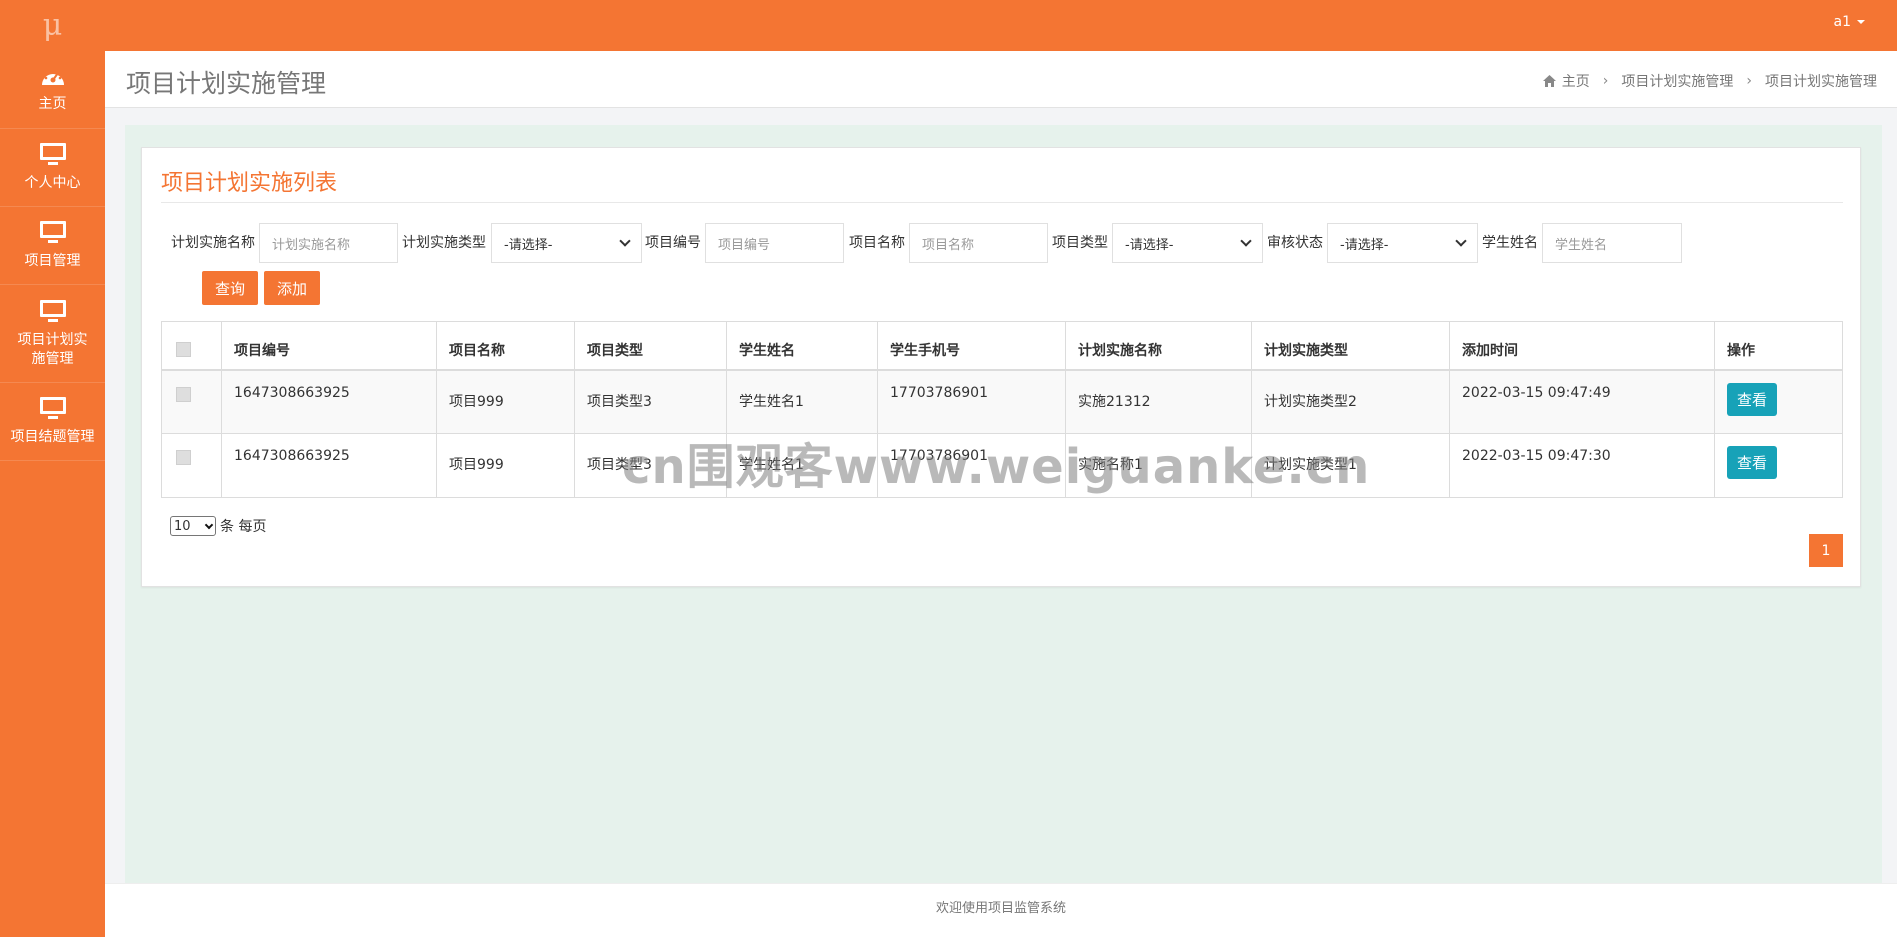 This screenshot has width=1897, height=937. Describe the element at coordinates (192, 345) in the screenshot. I see `select-all-cell` at that location.